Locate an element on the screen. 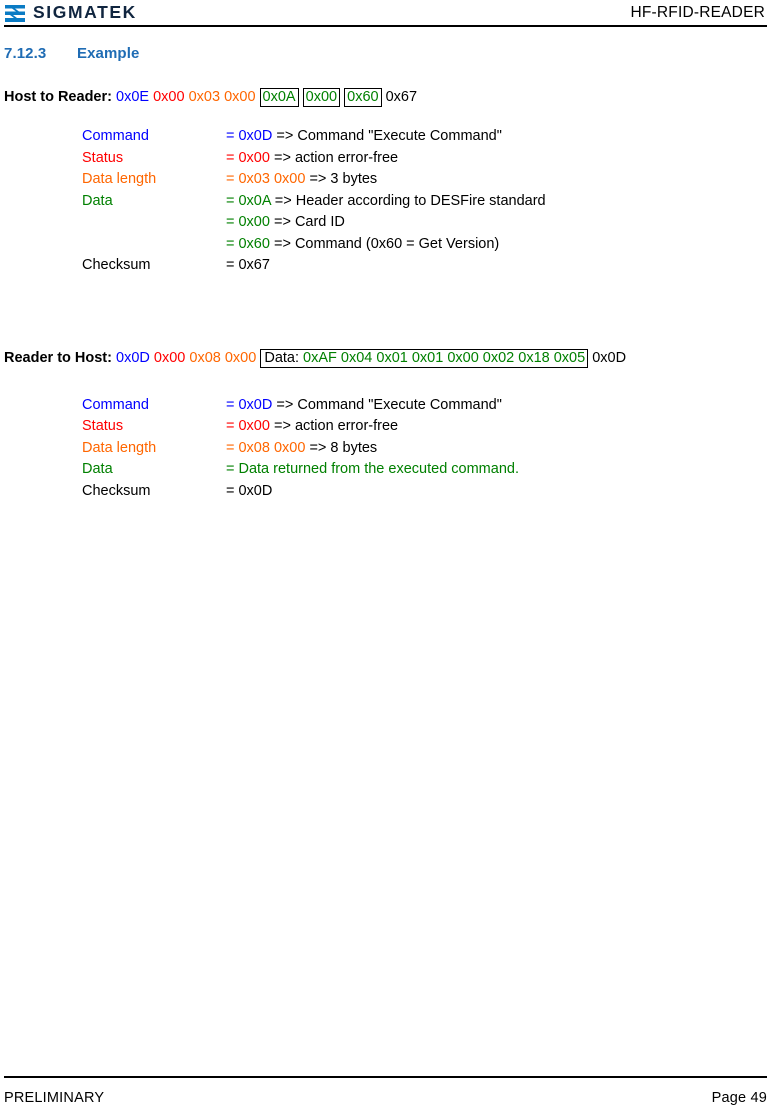 Image resolution: width=770 pixels, height=1120 pixels. section-number: 7.12.3 is located at coordinates (25, 53).